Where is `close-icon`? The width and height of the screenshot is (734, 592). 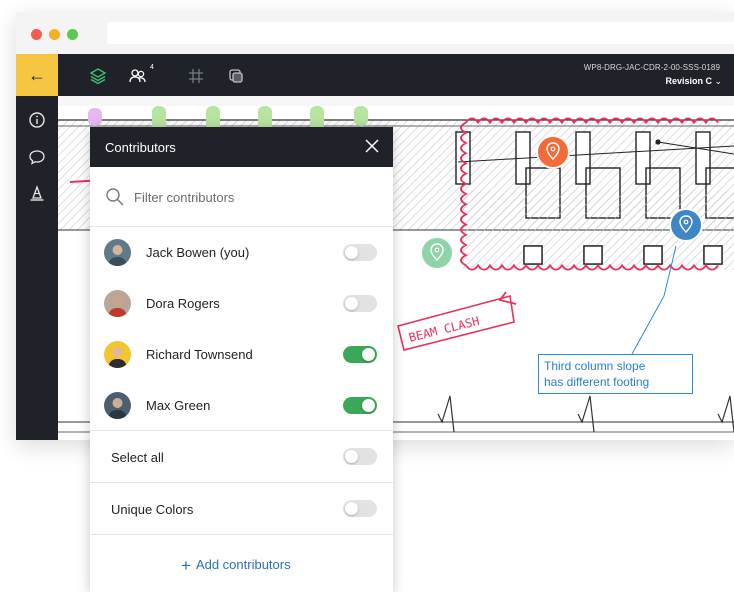
close-icon is located at coordinates (372, 146).